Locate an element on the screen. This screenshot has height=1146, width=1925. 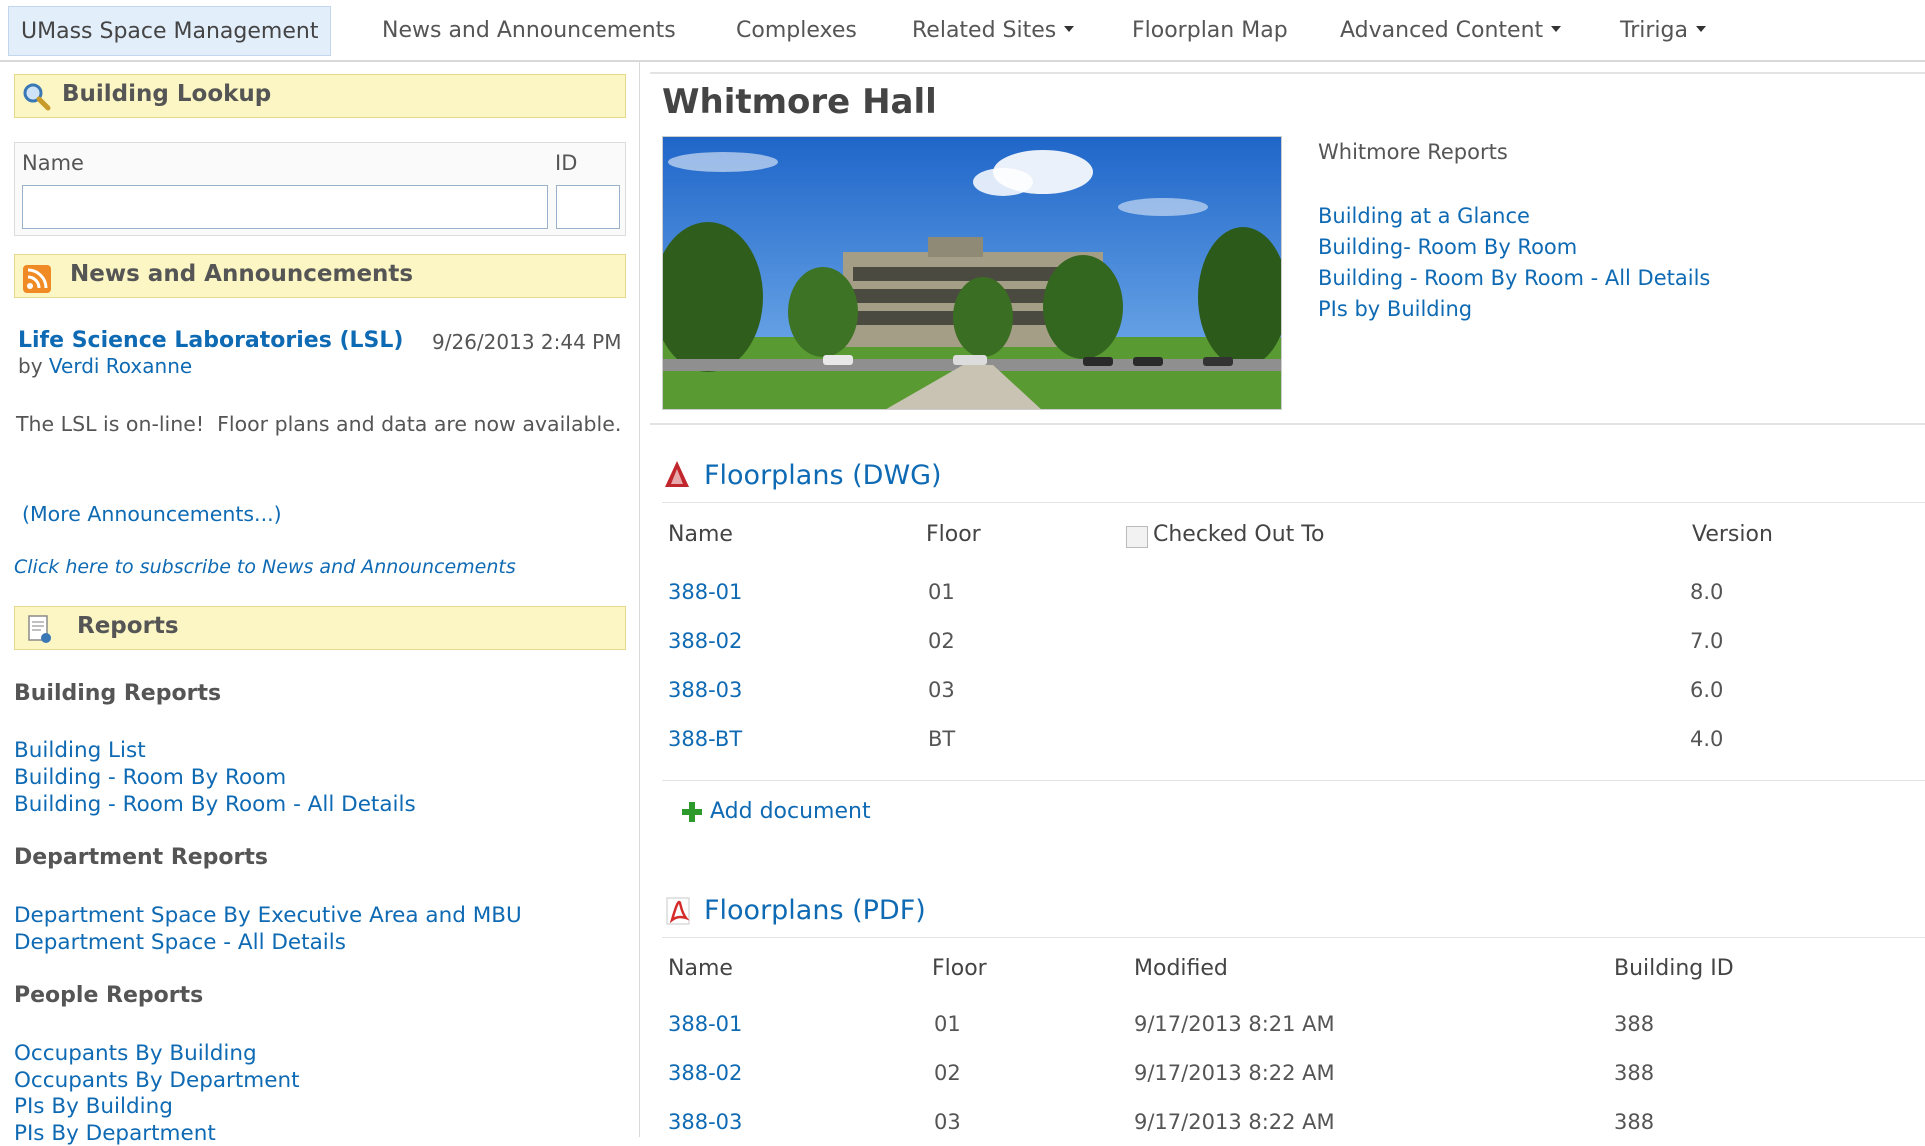
side-link-pis-by-building: PIs by Building is located at coordinates (1514, 309).